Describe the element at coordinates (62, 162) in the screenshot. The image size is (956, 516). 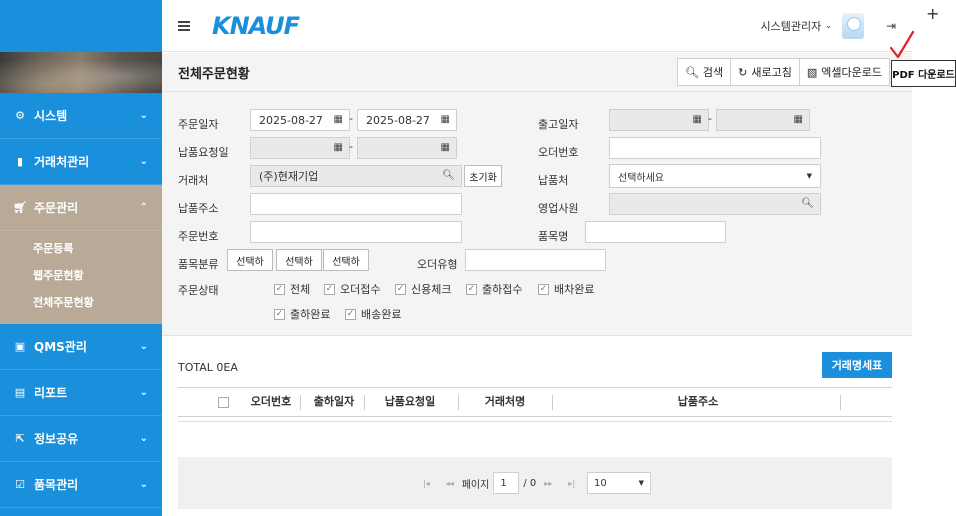
I see `sidebar-item-label: 거래처관리` at that location.